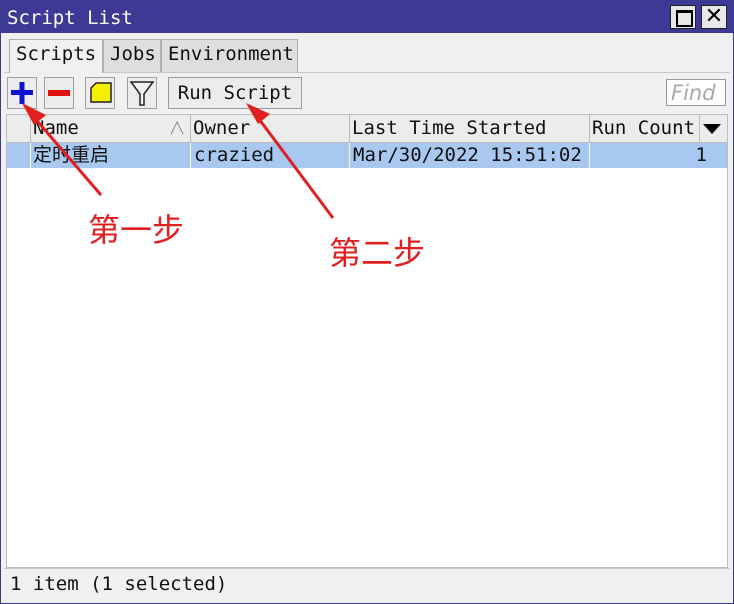 Image resolution: width=734 pixels, height=604 pixels. What do you see at coordinates (270, 129) in the screenshot?
I see `column-header-owner: Owner` at bounding box center [270, 129].